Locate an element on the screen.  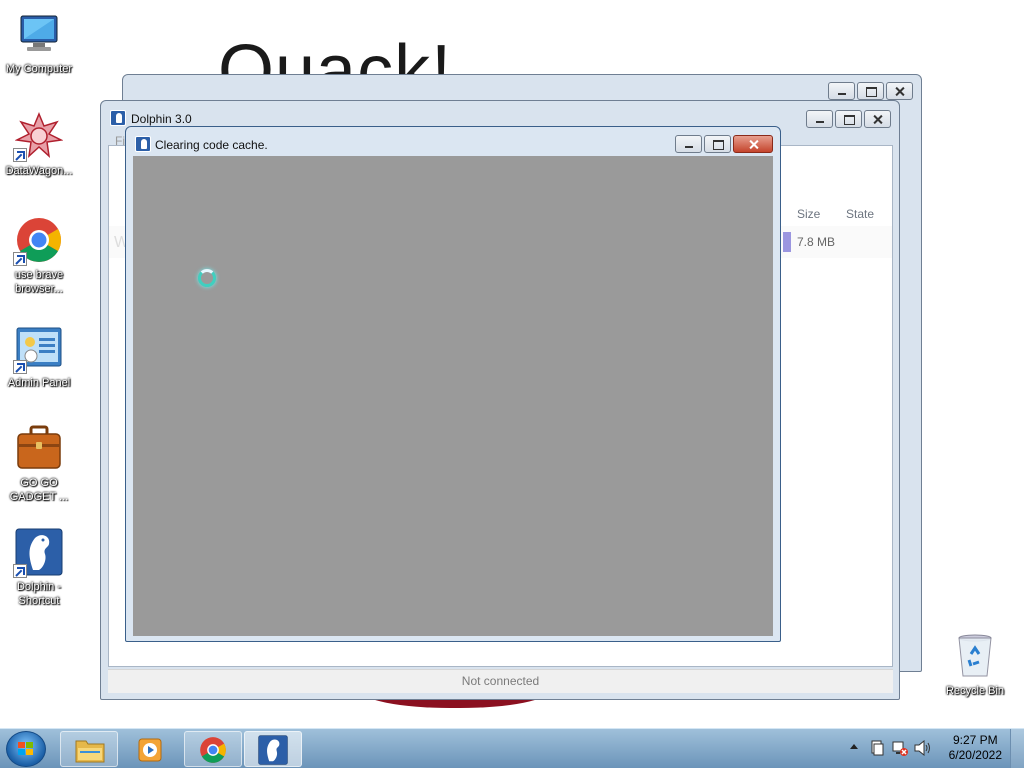
desktop-icon-label: My Computer is located at coordinates (39, 69).